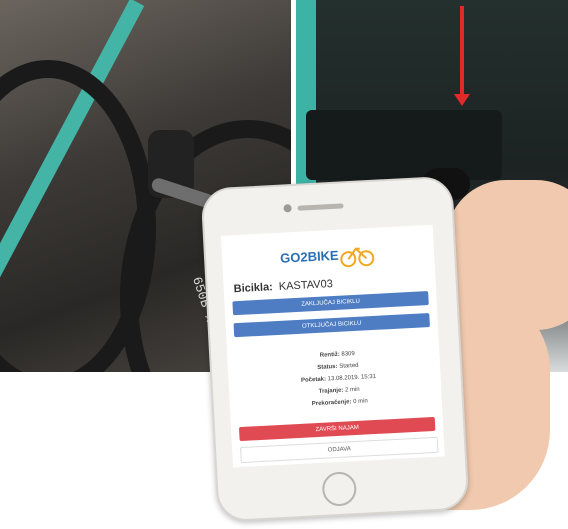 The image size is (568, 529). Describe the element at coordinates (330, 303) in the screenshot. I see `lock-bike-button: ZAKLJUČAJ BICIKLU` at that location.